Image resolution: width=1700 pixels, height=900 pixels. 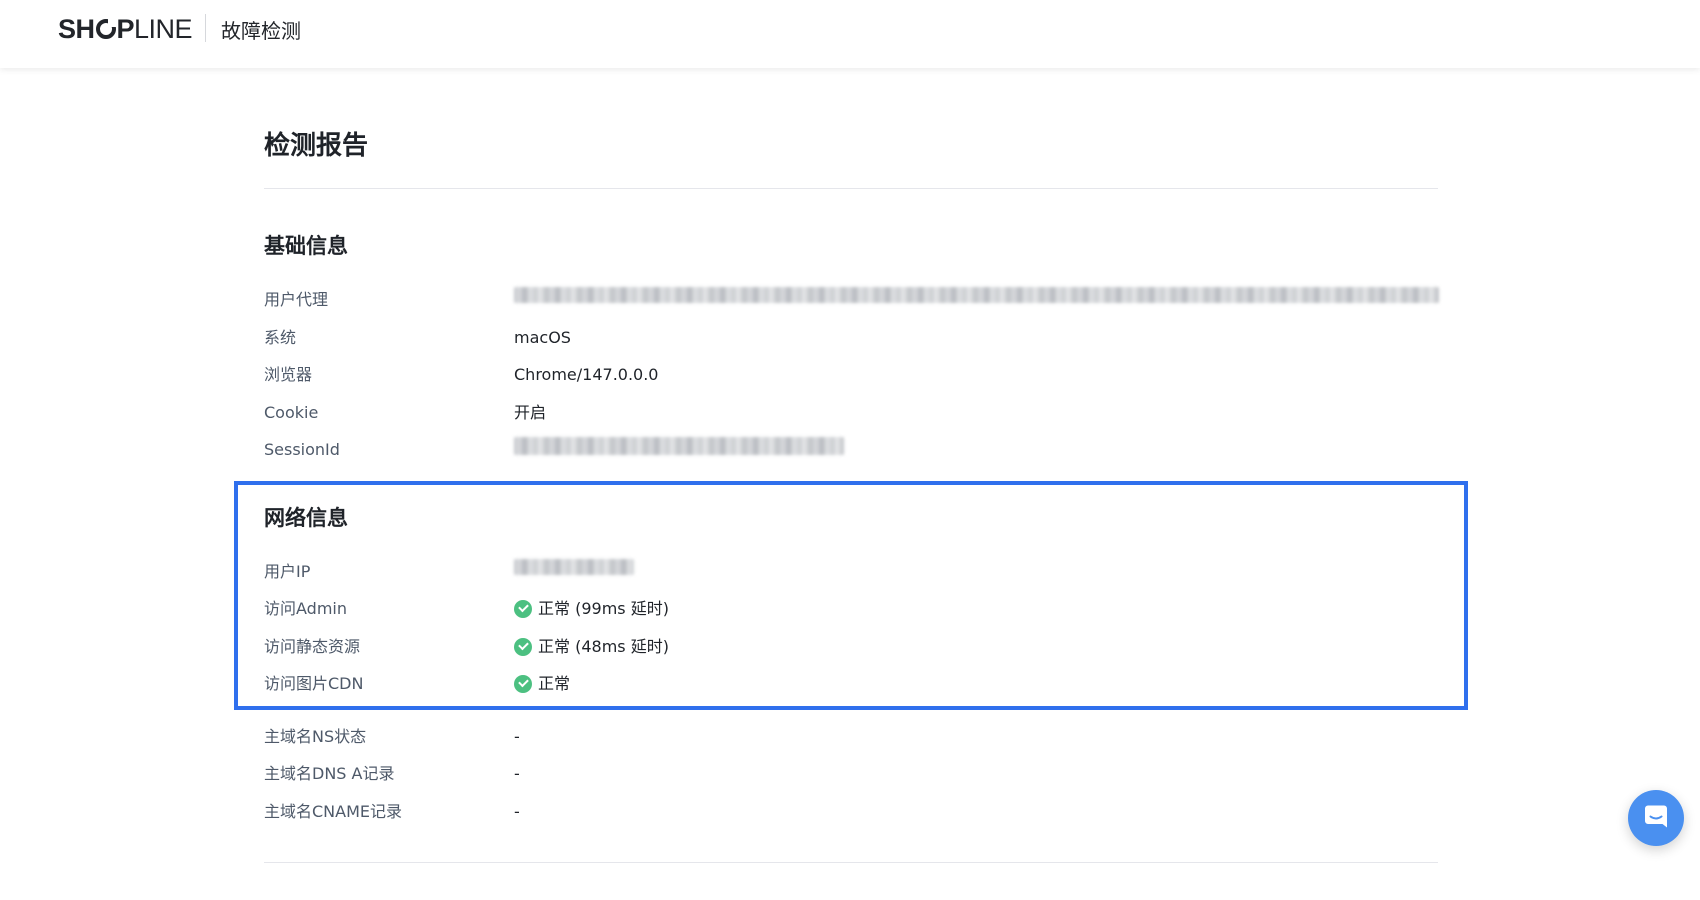 I want to click on redacted-user-agent, so click(x=976, y=295).